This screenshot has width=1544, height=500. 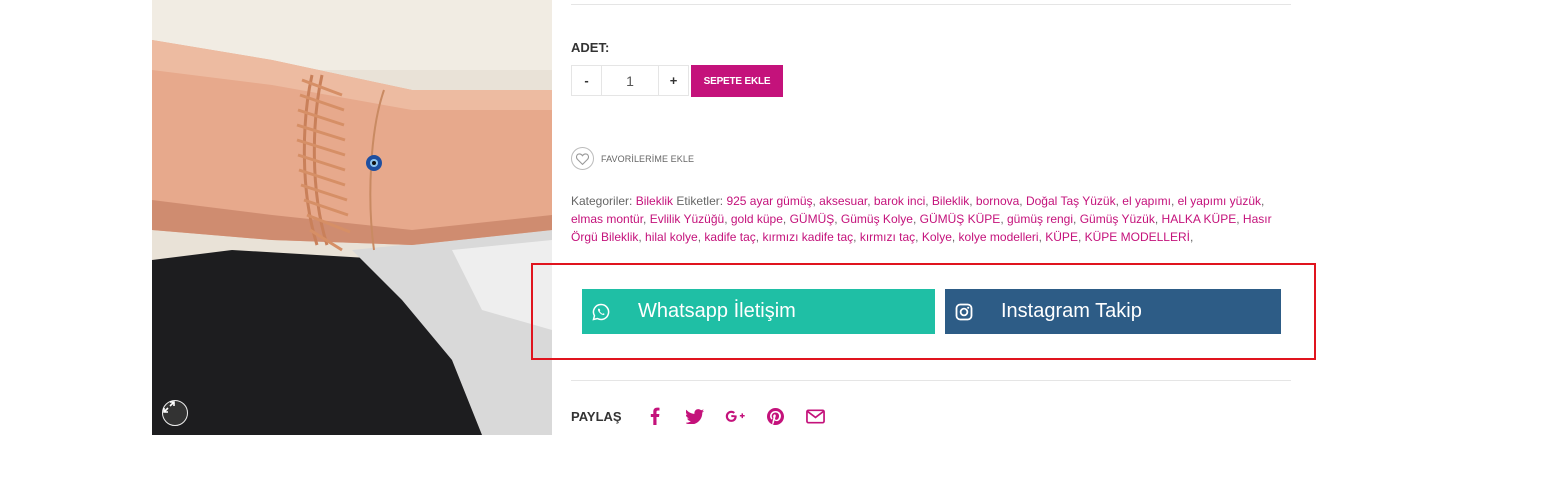 What do you see at coordinates (601, 312) in the screenshot?
I see `whatsapp-icon` at bounding box center [601, 312].